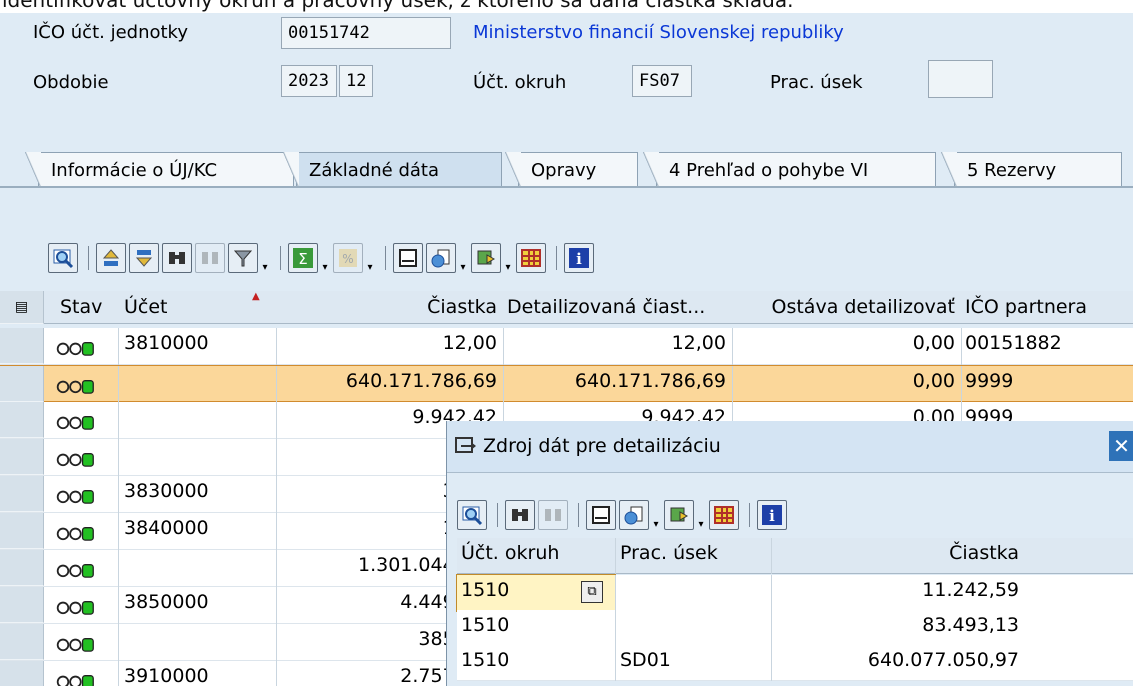  What do you see at coordinates (198, 605) in the screenshot?
I see `cell-ucet: 3850000` at bounding box center [198, 605].